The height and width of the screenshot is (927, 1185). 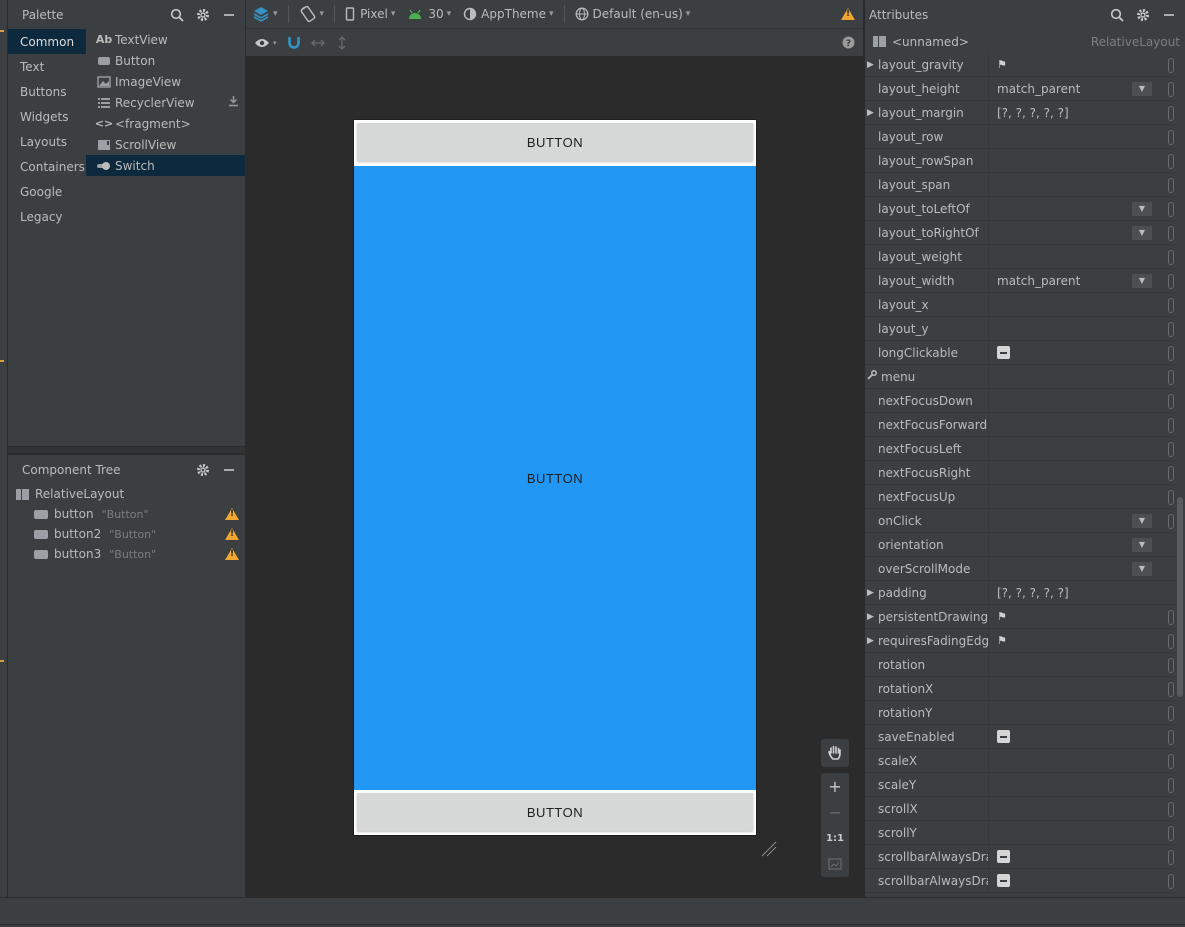 I want to click on minimize-icon, so click(x=229, y=15).